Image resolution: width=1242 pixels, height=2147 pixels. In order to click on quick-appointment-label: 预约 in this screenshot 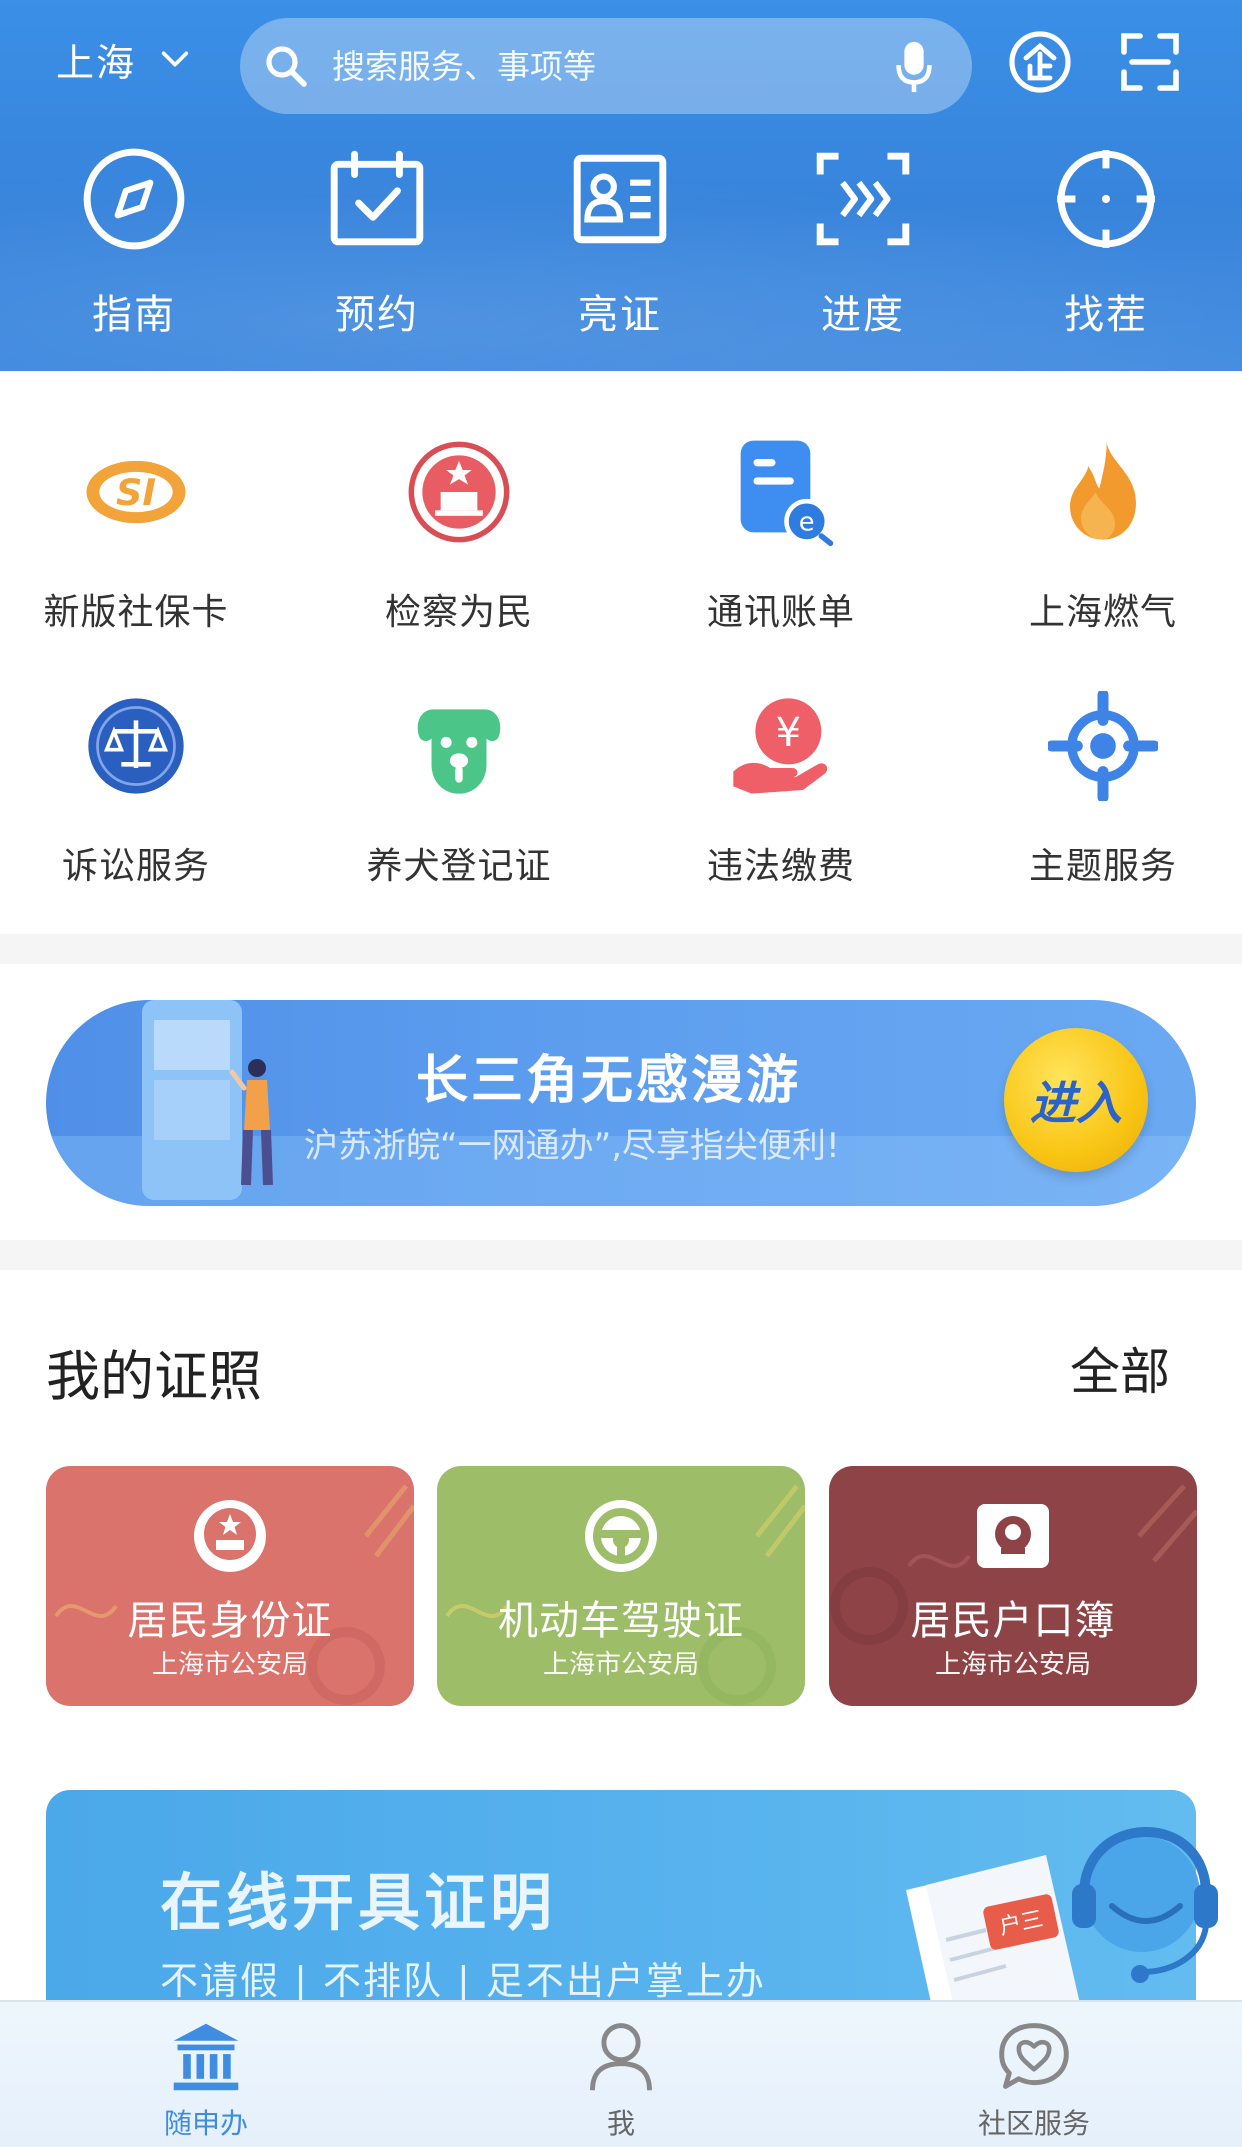, I will do `click(377, 315)`.